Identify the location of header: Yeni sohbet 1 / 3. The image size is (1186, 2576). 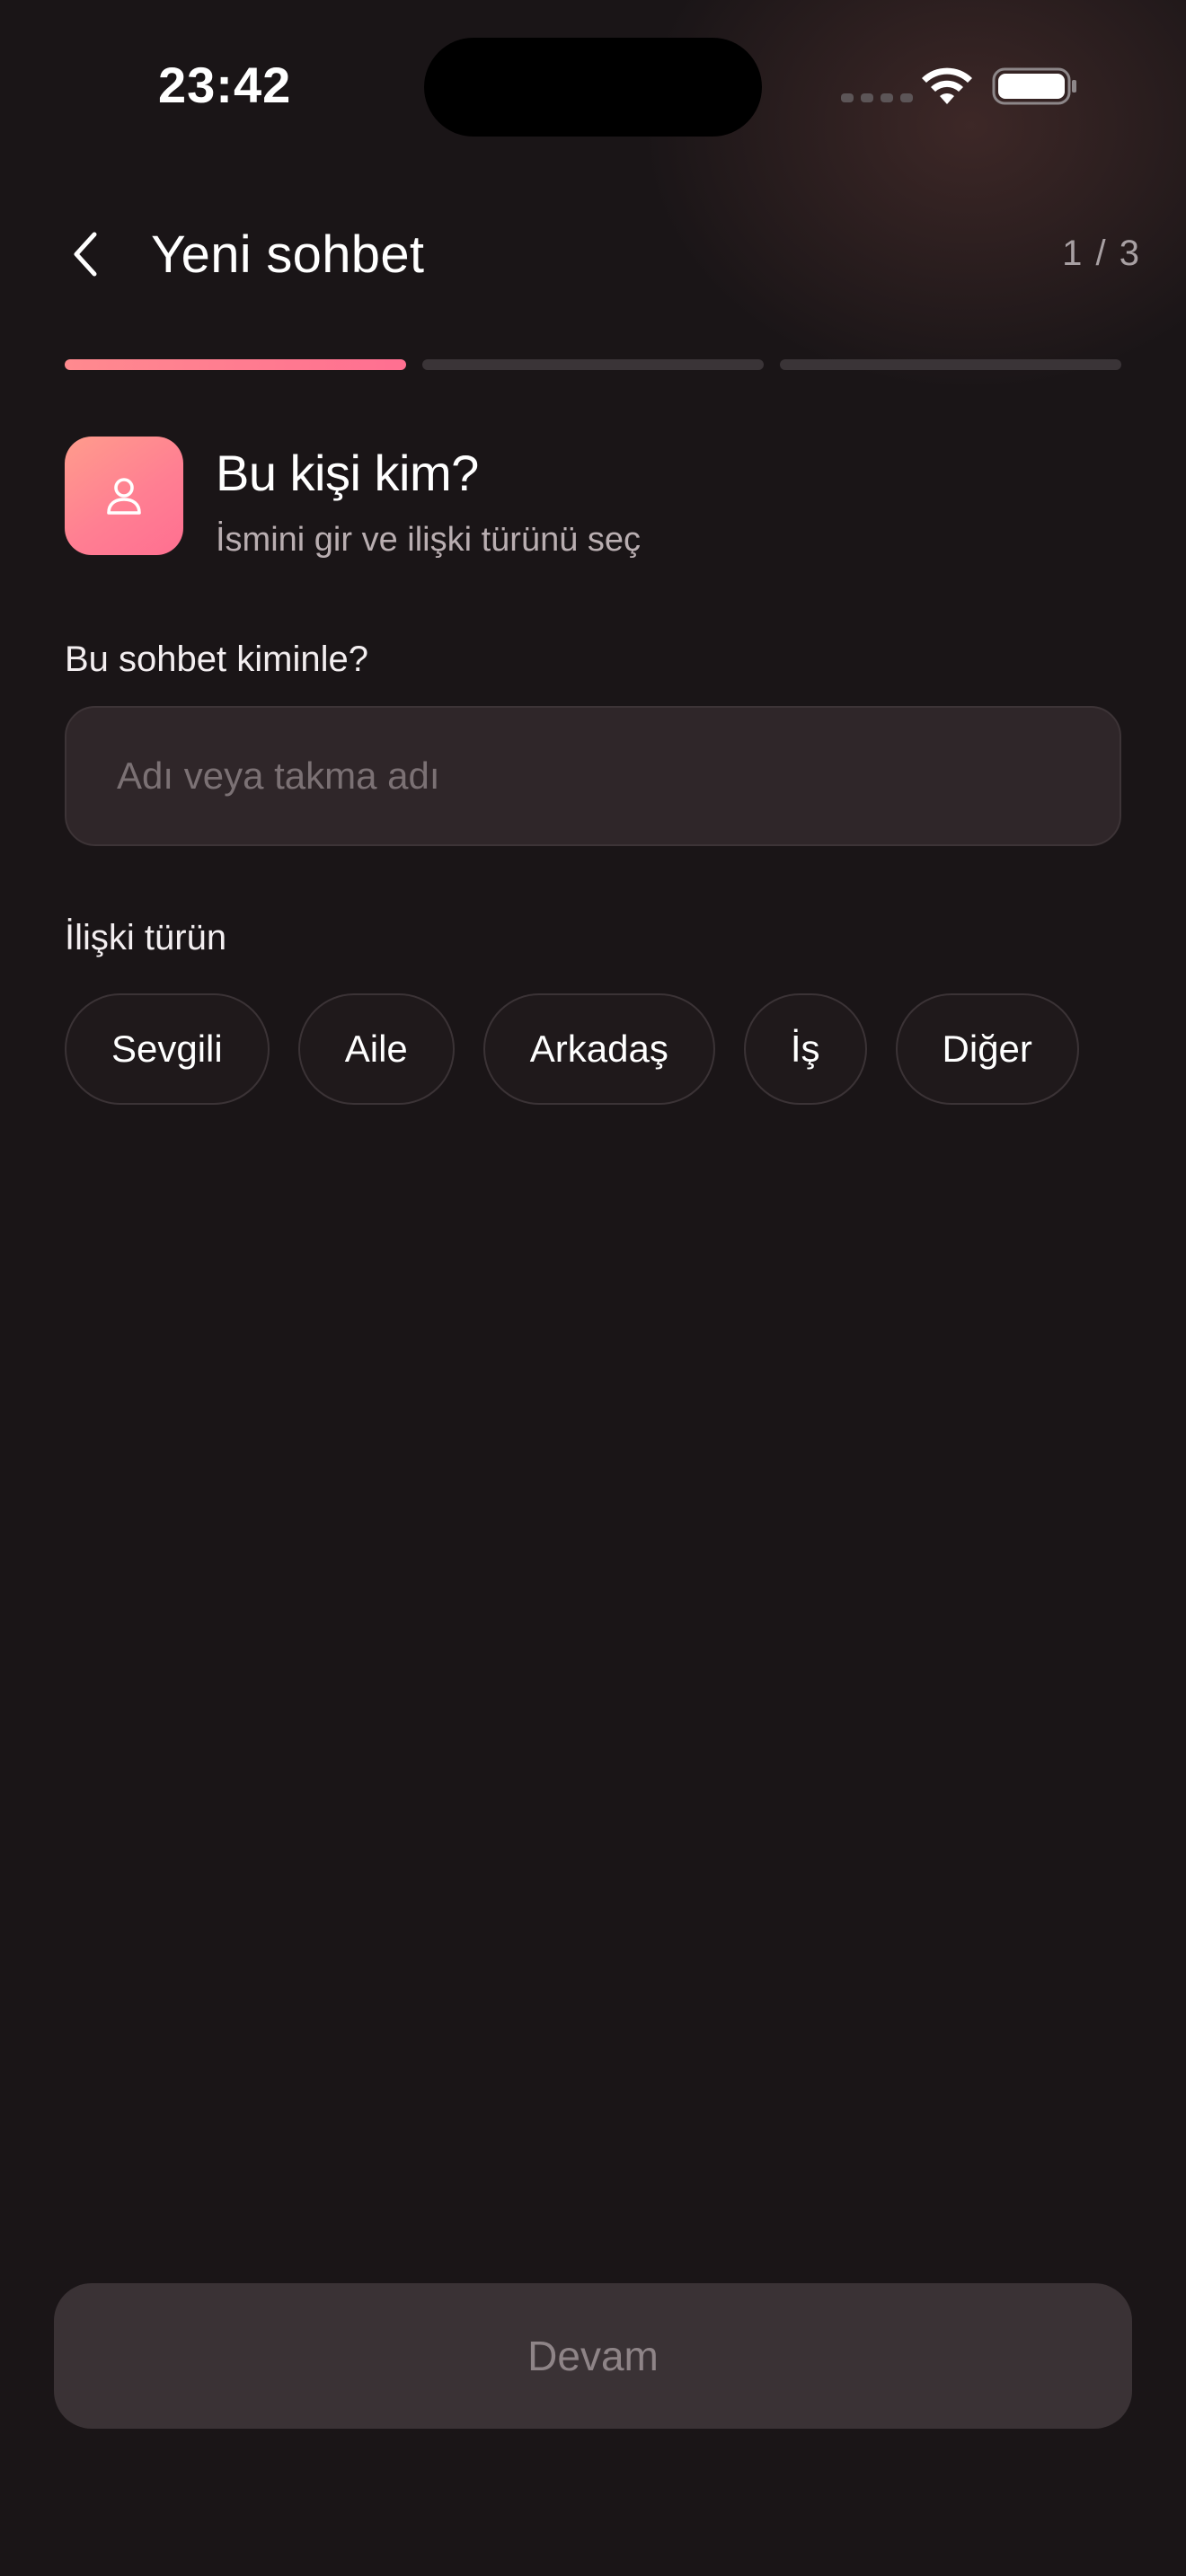
(593, 256).